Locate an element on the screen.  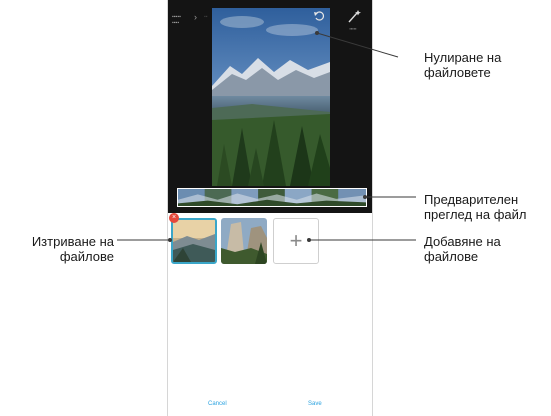
callout-delete: Изтриване на файлове is located at coordinates (72, 249).